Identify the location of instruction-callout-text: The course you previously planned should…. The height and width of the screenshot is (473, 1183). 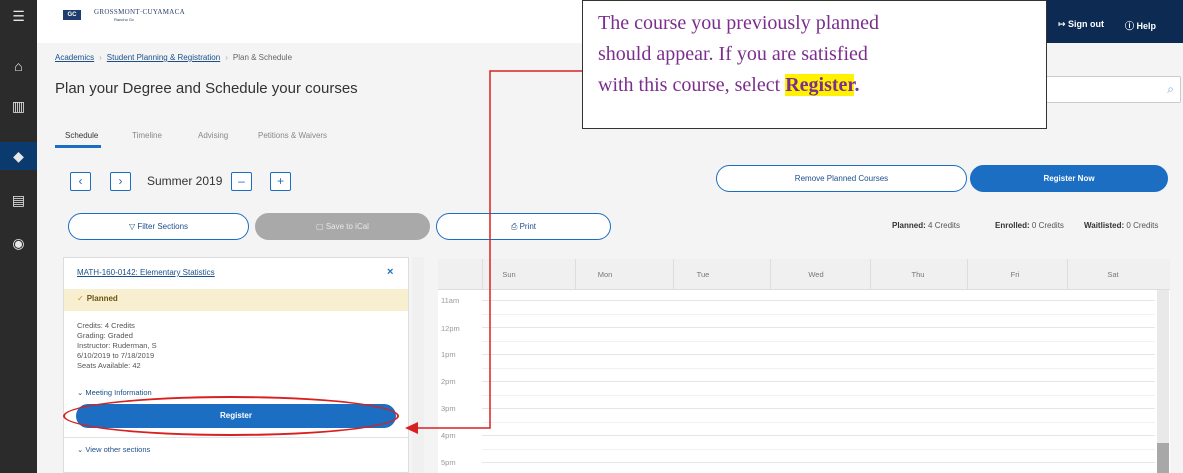
(739, 54).